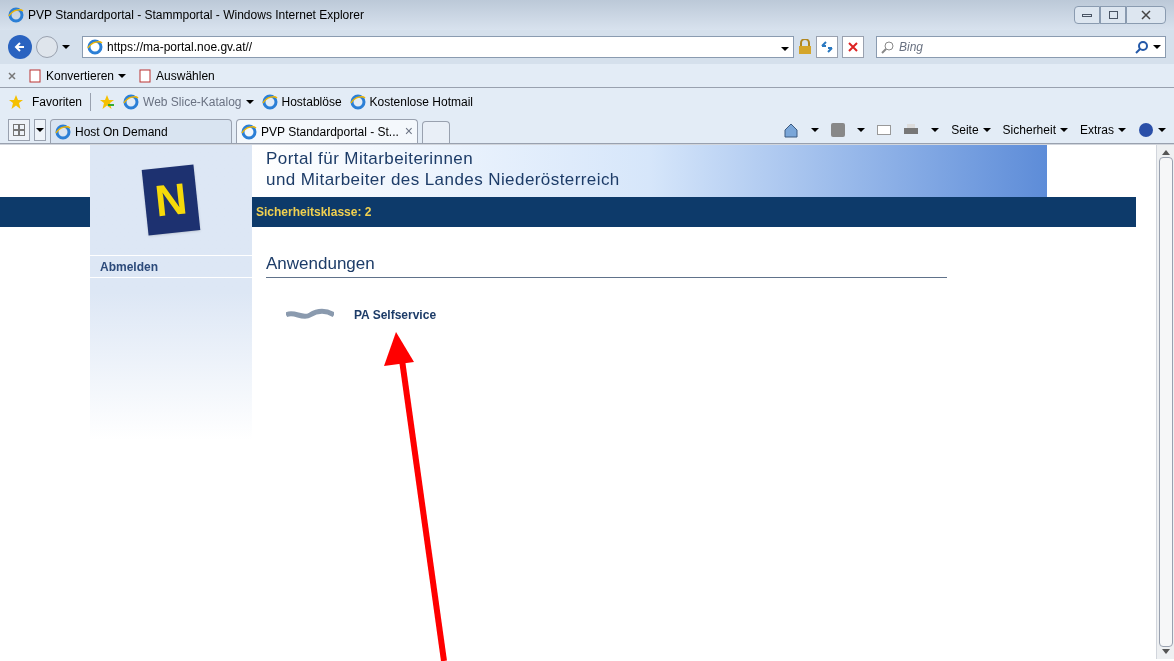 This screenshot has height=661, width=1174. I want to click on mail-icon, so click(884, 130).